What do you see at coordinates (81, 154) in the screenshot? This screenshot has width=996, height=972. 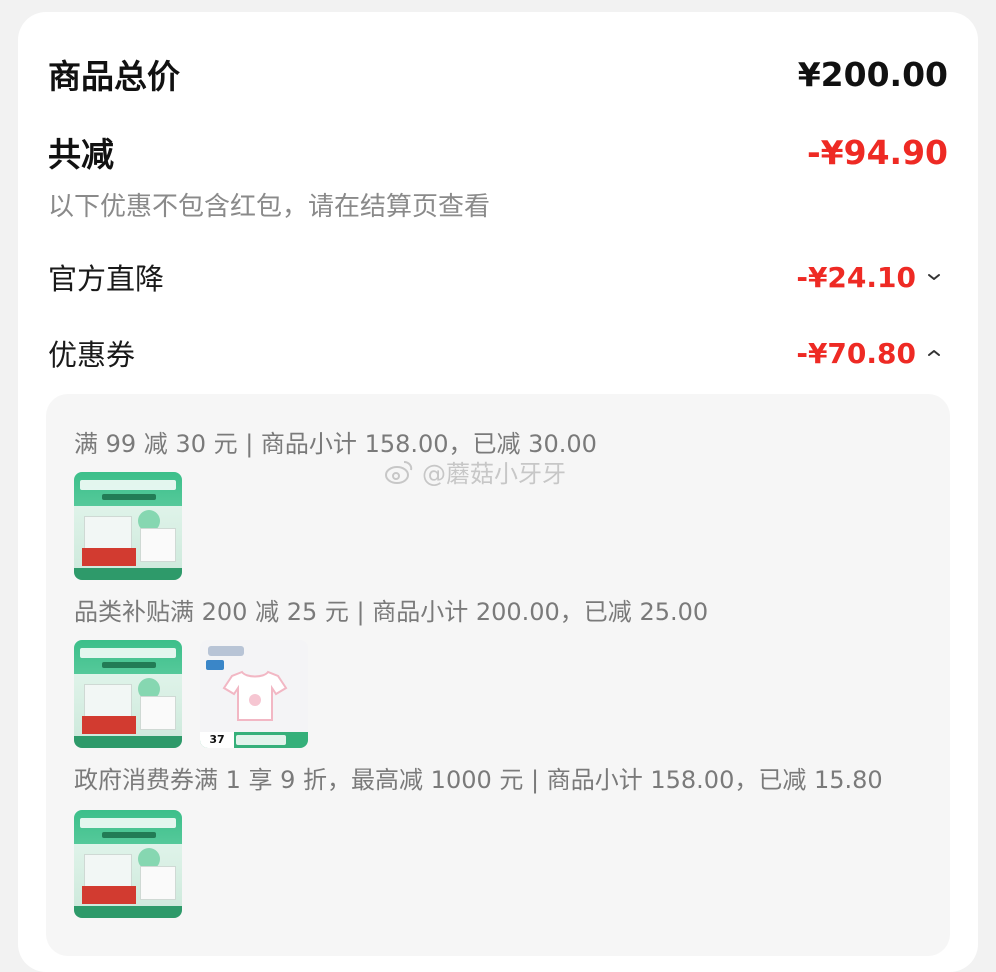 I see `total-reduce-label: 共减` at bounding box center [81, 154].